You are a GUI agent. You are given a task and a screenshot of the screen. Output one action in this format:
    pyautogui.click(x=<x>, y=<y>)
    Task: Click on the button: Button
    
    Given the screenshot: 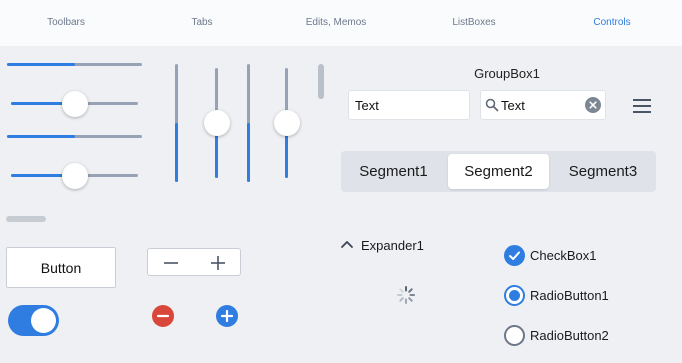 What is the action you would take?
    pyautogui.click(x=61, y=267)
    